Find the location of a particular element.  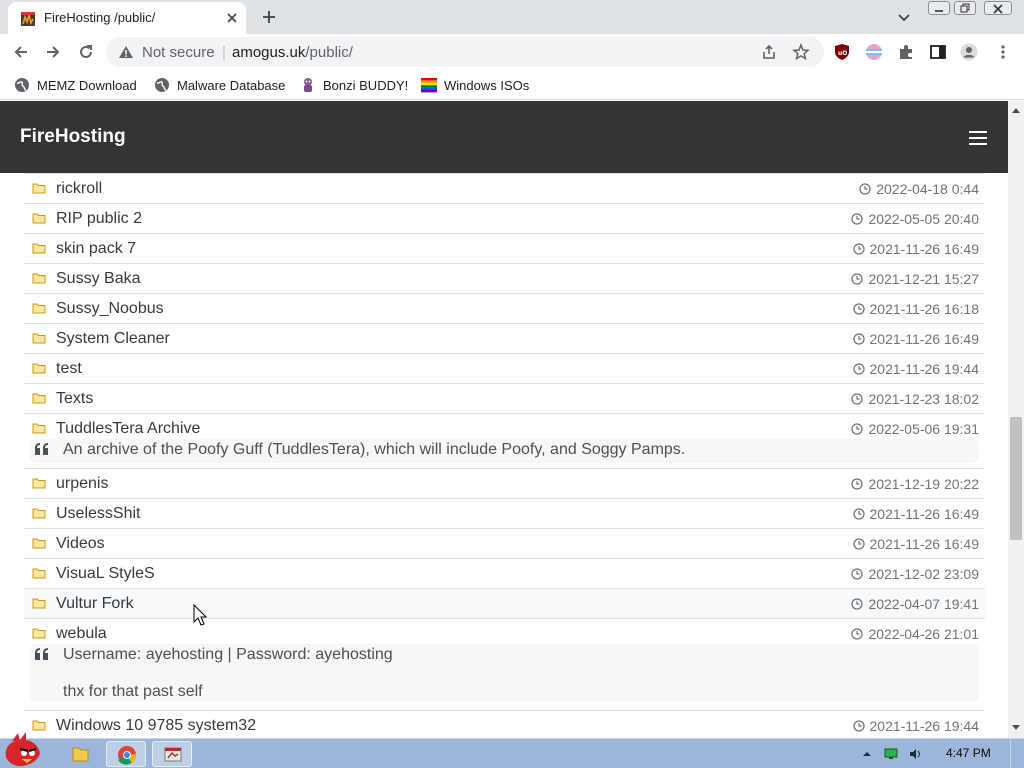

file-explorer-icon is located at coordinates (80, 754).